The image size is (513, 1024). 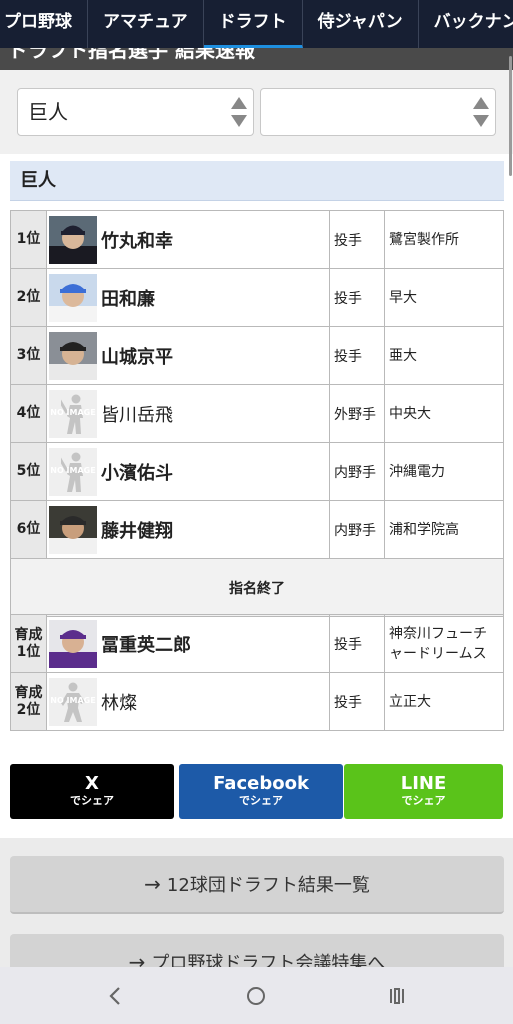 I want to click on player-team: 立正大, so click(x=444, y=701).